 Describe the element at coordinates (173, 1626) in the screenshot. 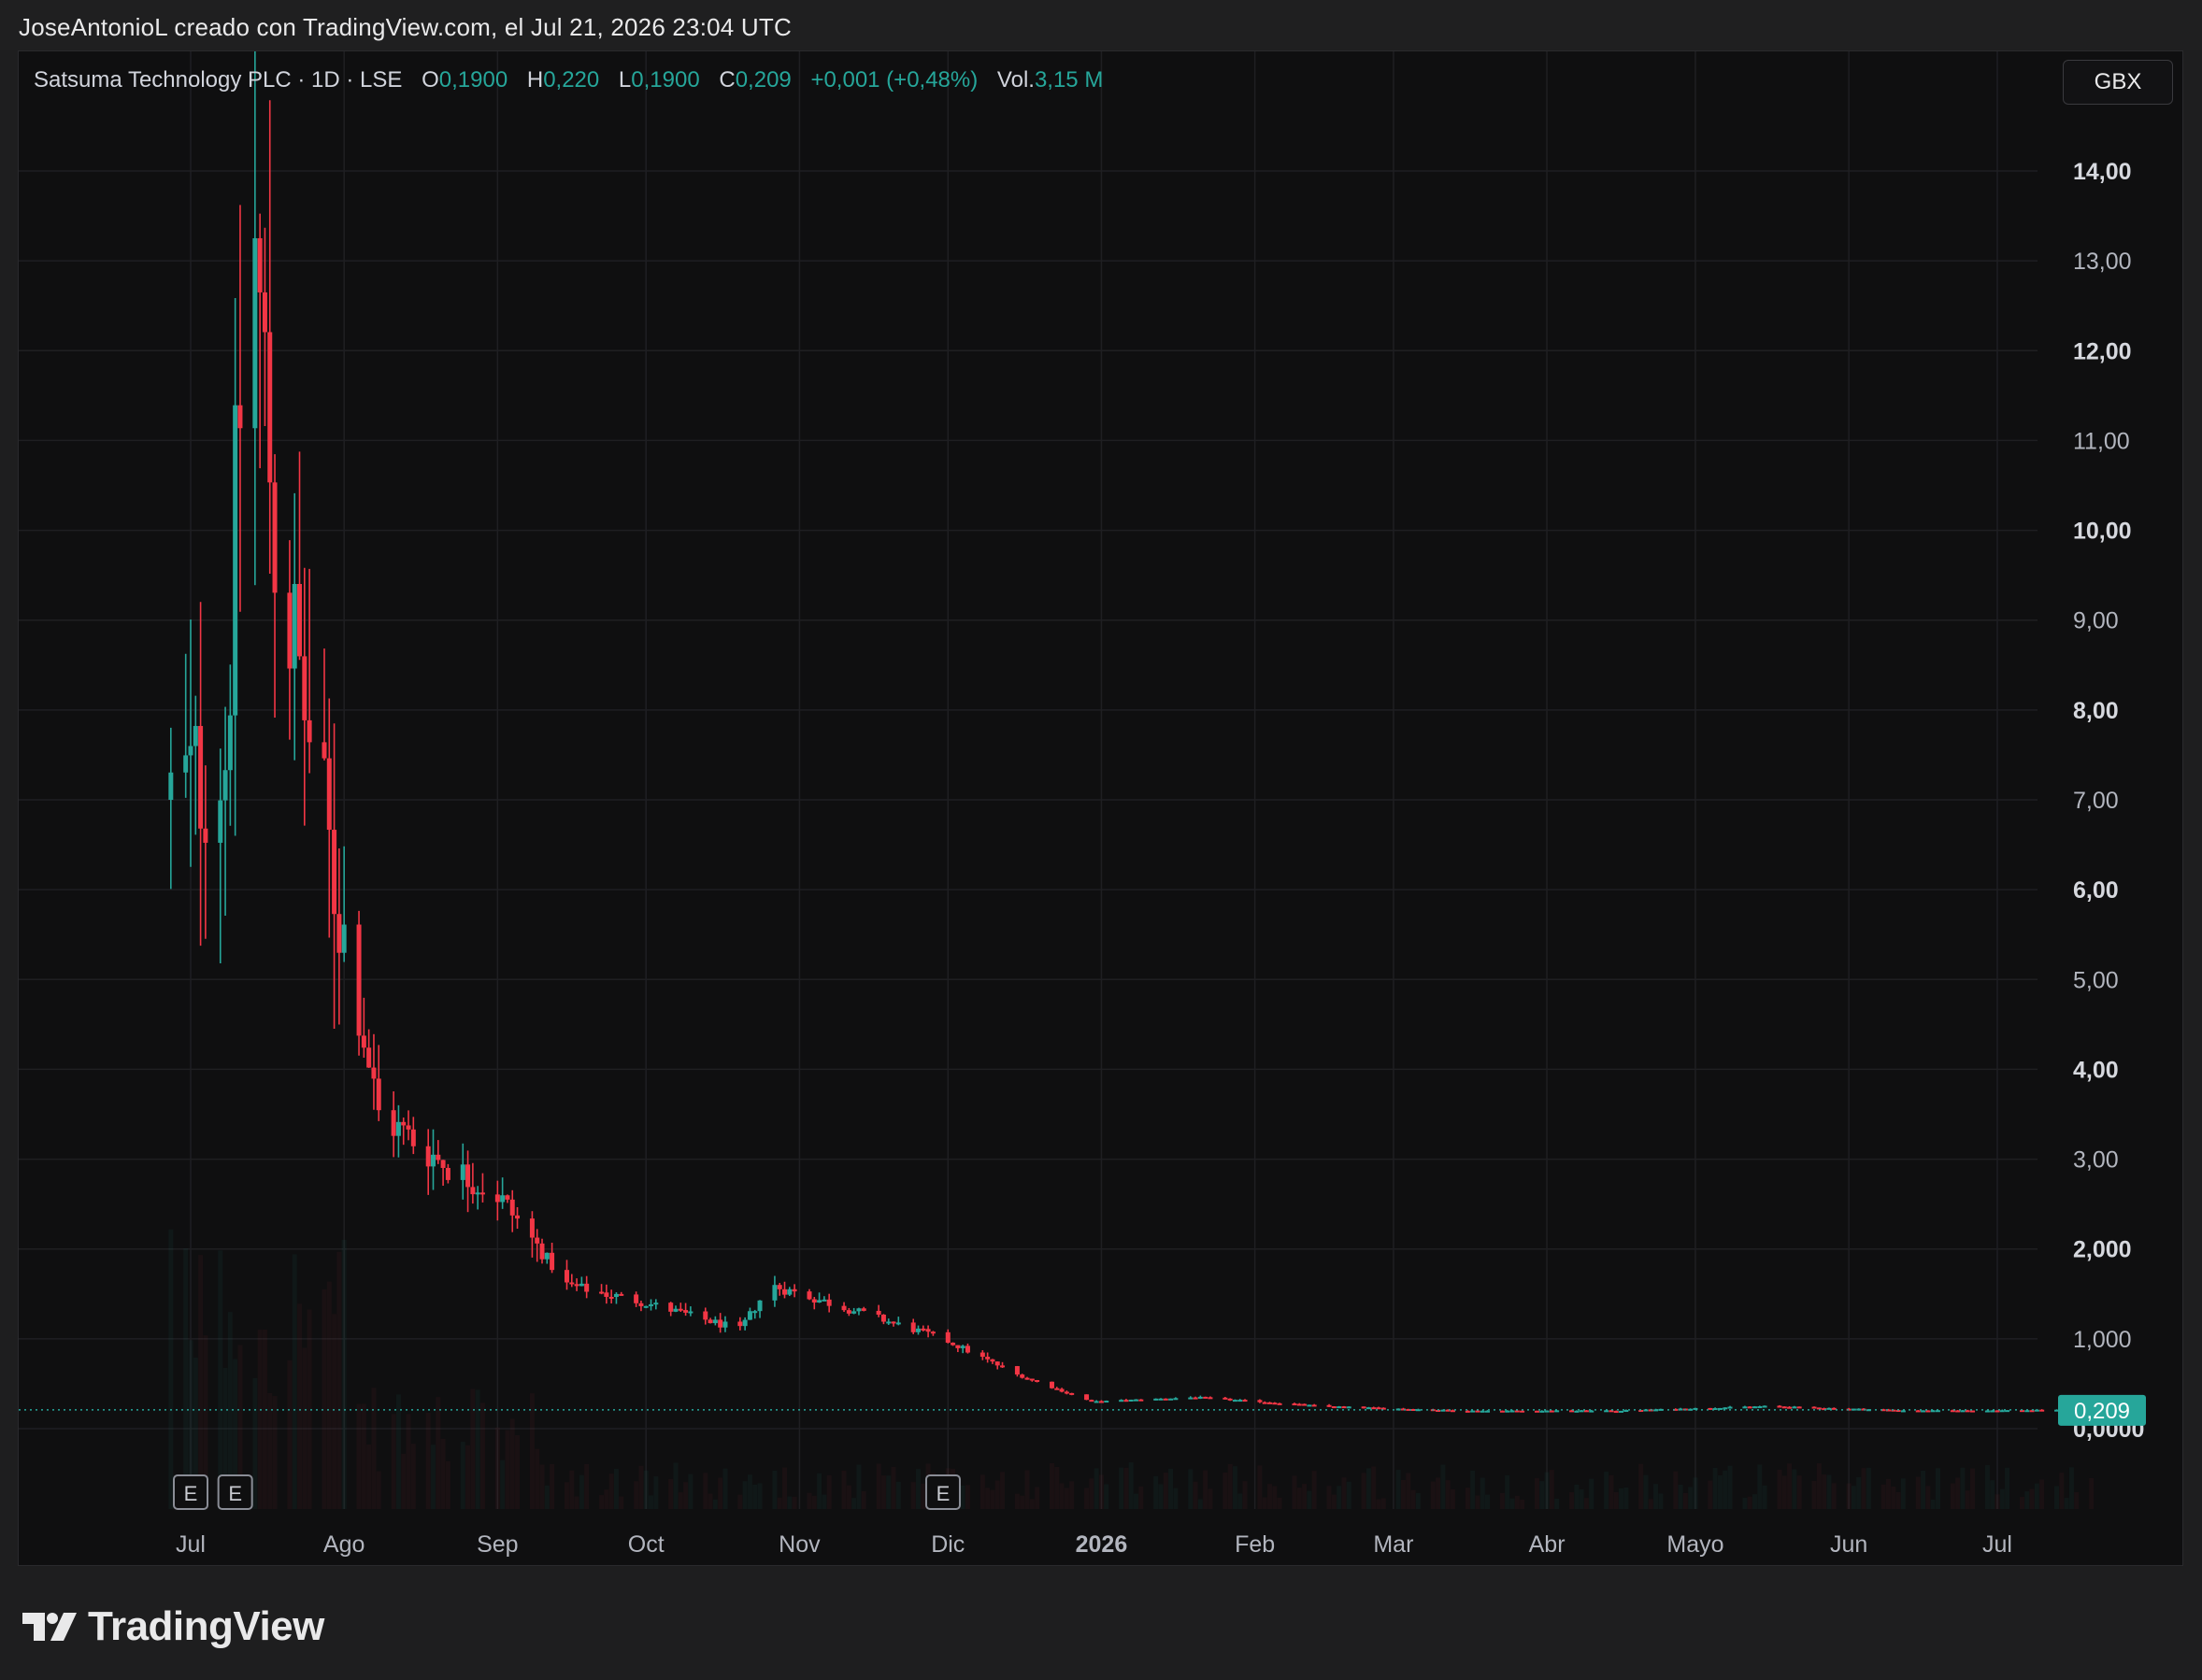

I see `tradingview-logo: TradingView` at that location.